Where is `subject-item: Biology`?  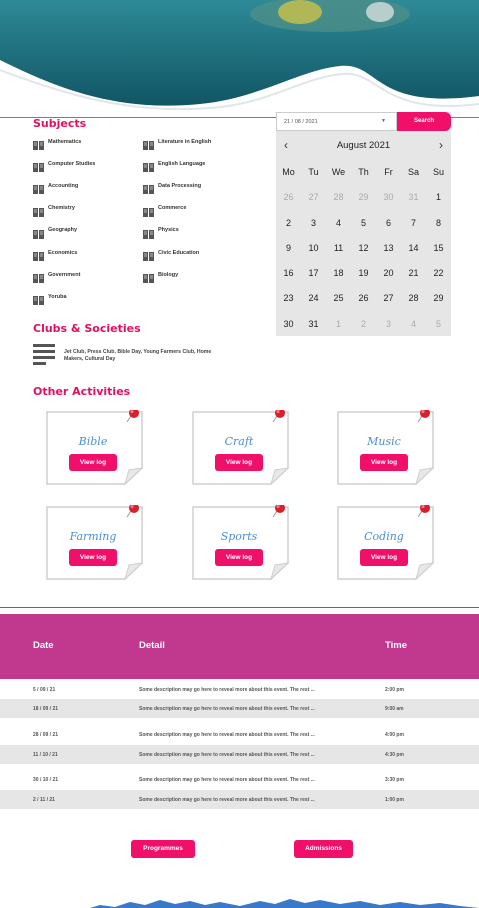
subject-item: Biology is located at coordinates (160, 277).